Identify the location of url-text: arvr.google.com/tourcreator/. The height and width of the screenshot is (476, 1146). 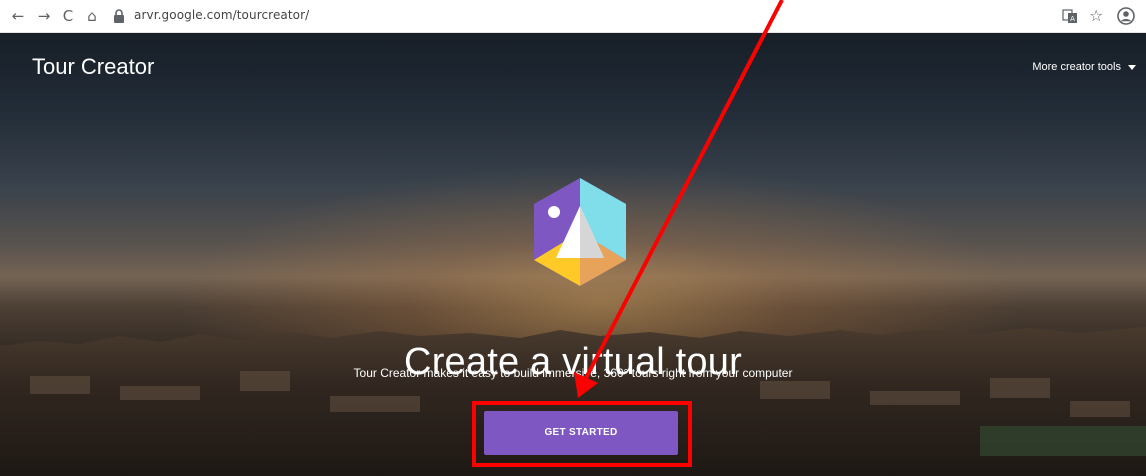
(222, 15).